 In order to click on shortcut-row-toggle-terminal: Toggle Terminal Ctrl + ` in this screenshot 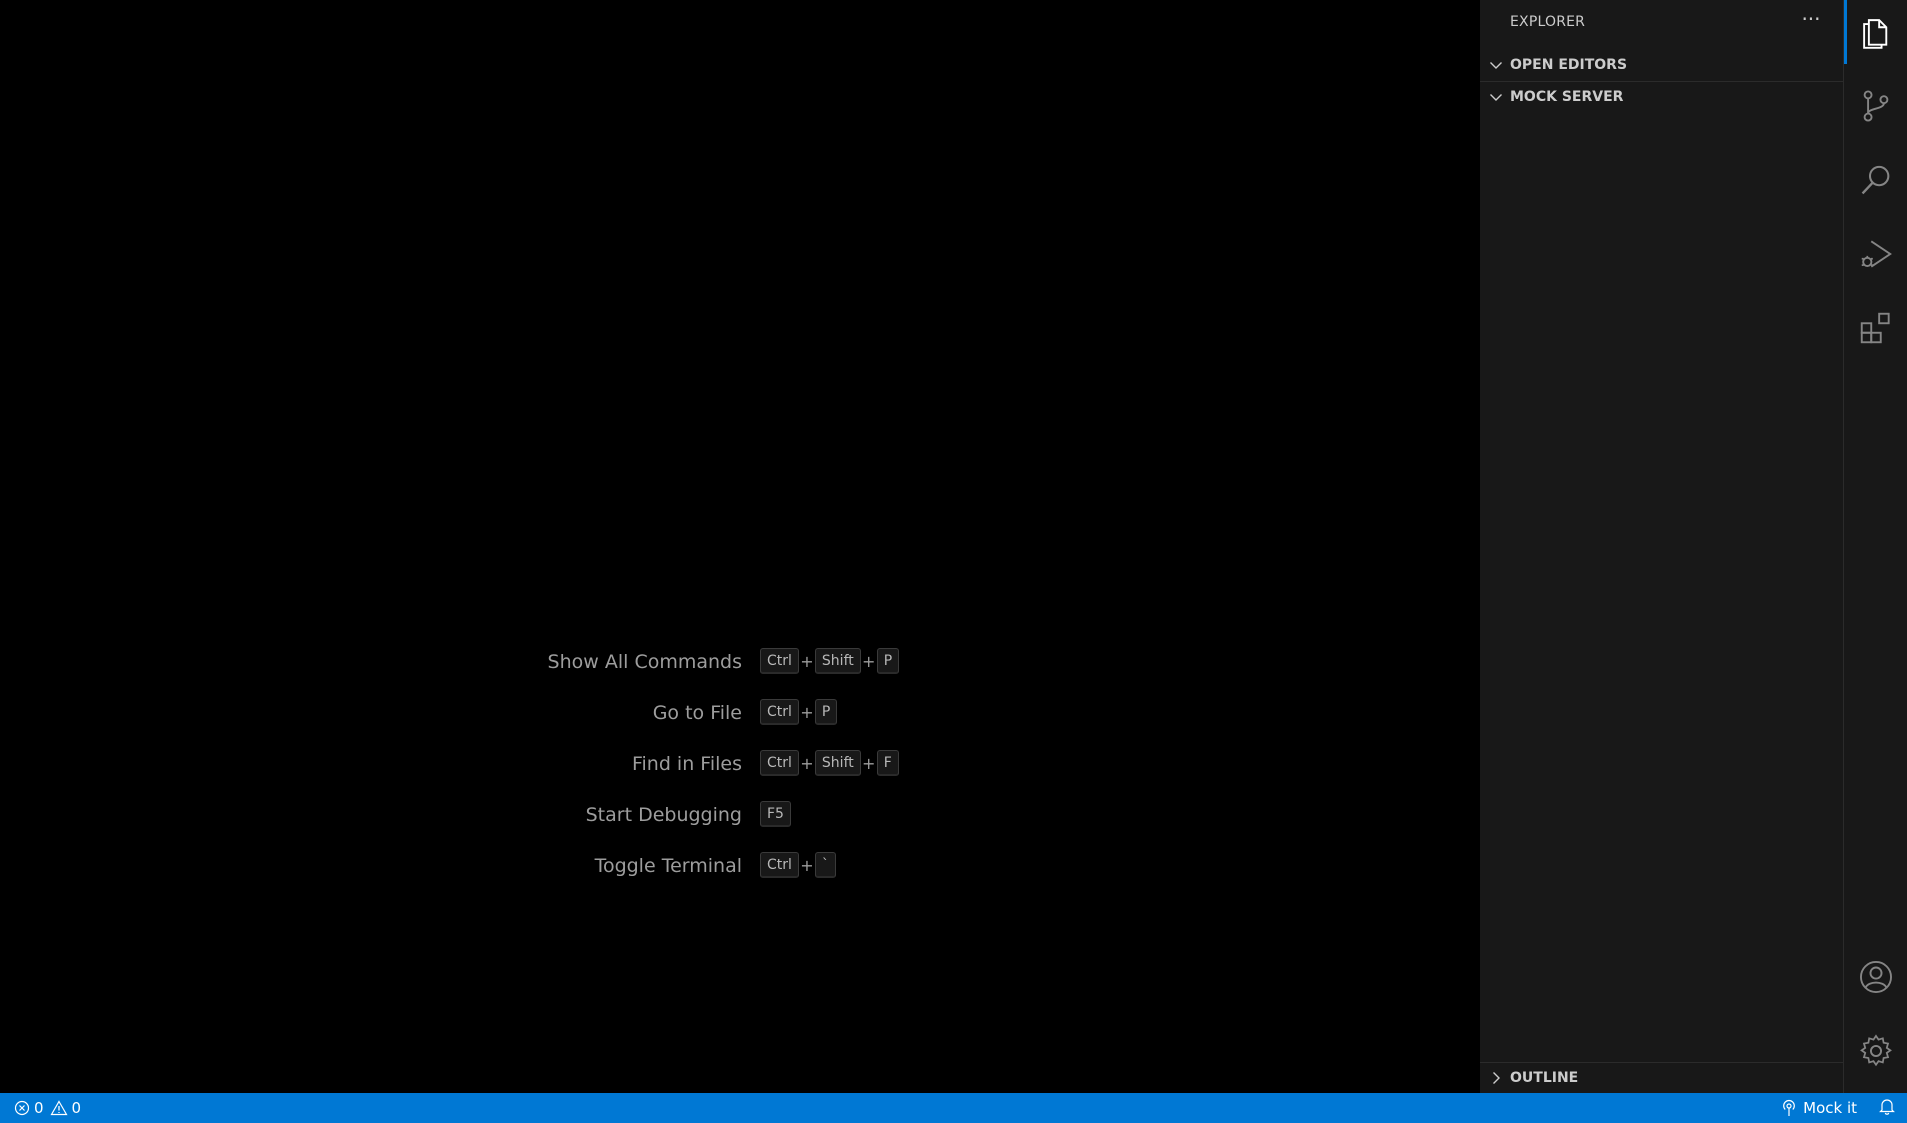, I will do `click(740, 866)`.